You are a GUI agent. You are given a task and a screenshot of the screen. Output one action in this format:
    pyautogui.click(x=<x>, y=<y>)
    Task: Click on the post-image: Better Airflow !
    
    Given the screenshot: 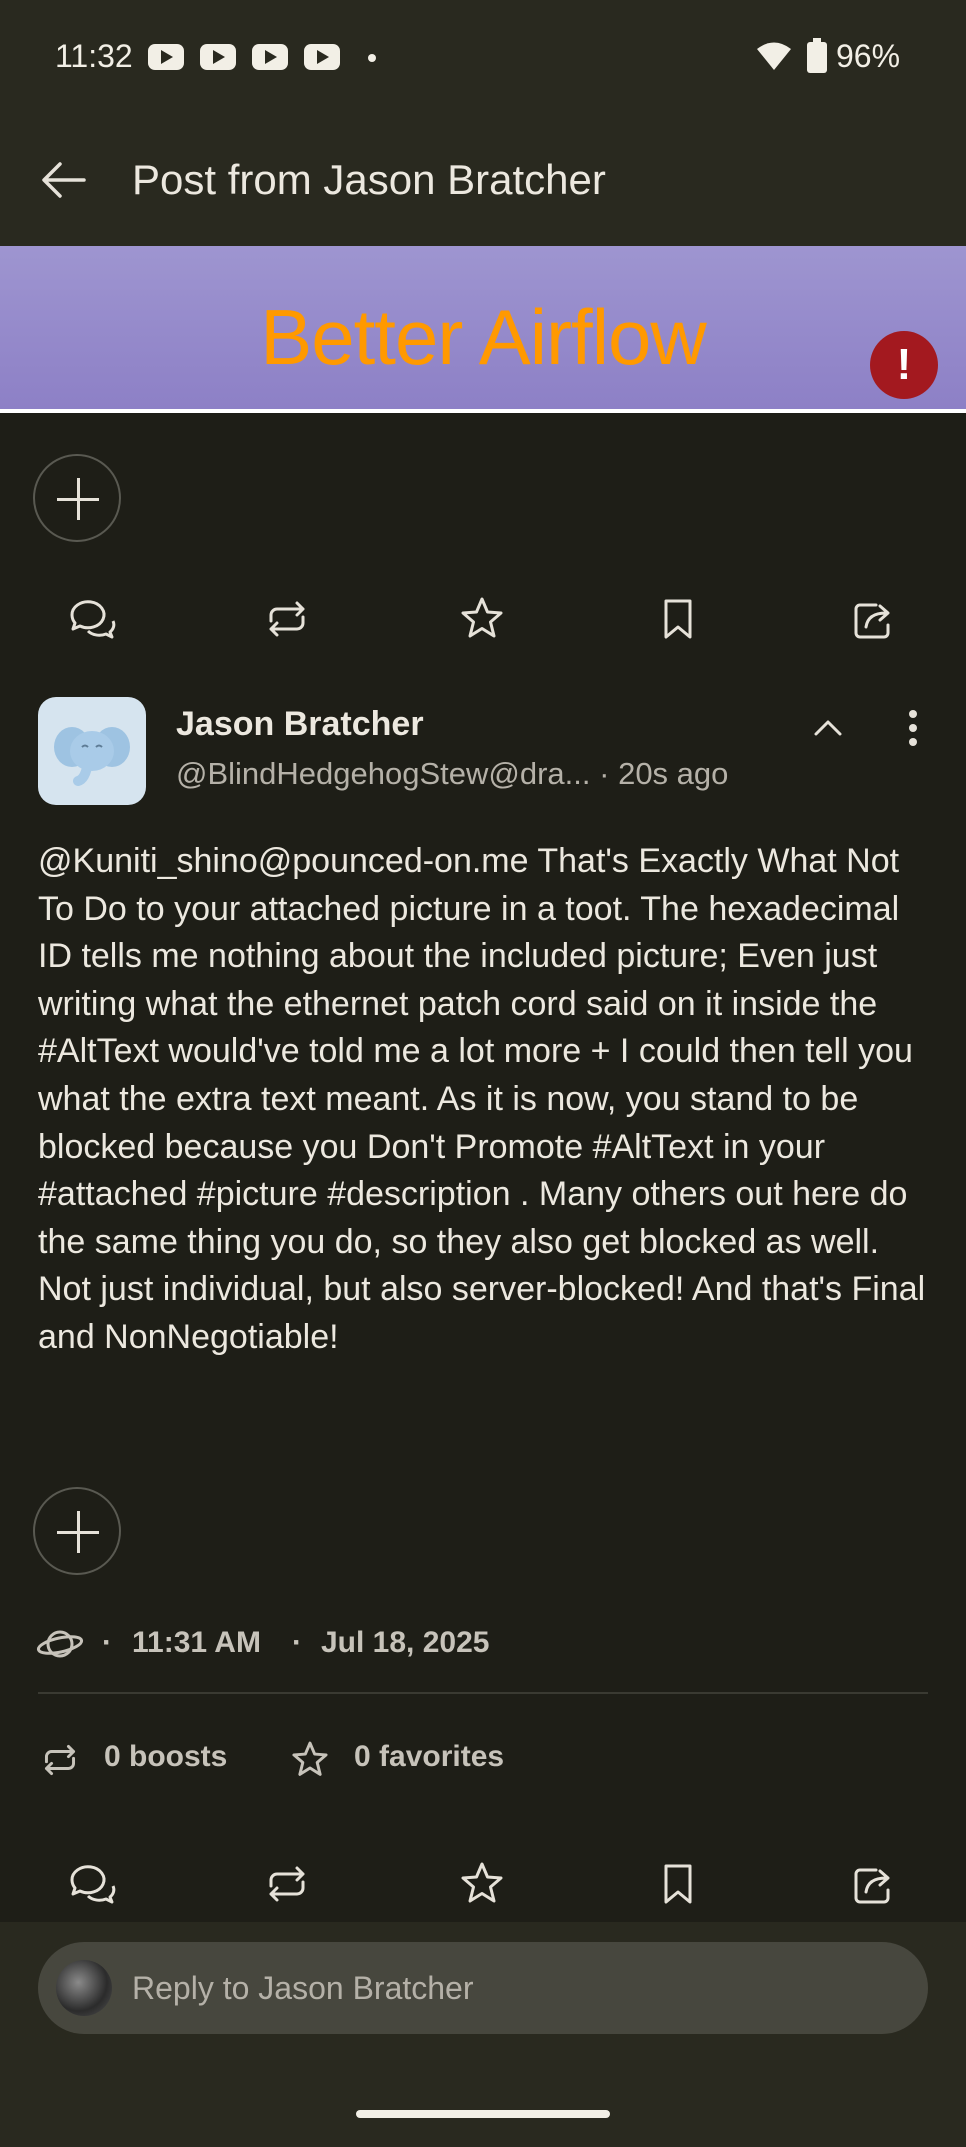 What is the action you would take?
    pyautogui.click(x=483, y=329)
    